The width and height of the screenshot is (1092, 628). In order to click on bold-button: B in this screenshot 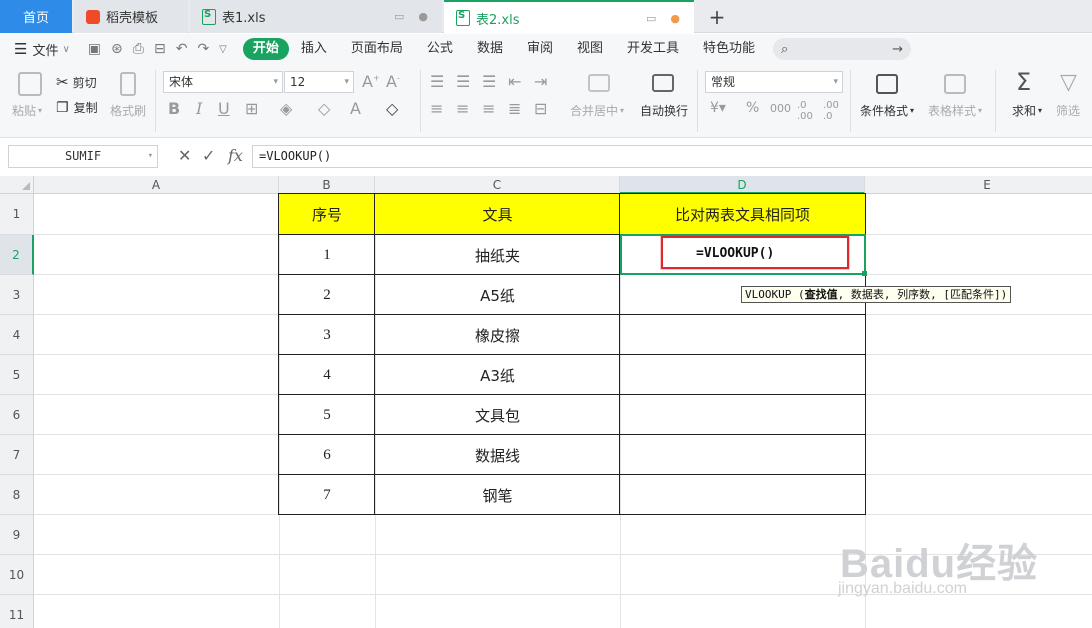, I will do `click(174, 108)`.